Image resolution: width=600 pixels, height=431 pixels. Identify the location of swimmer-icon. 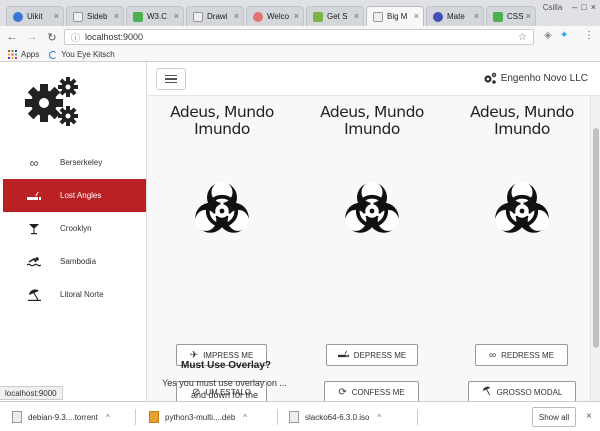
(34, 262).